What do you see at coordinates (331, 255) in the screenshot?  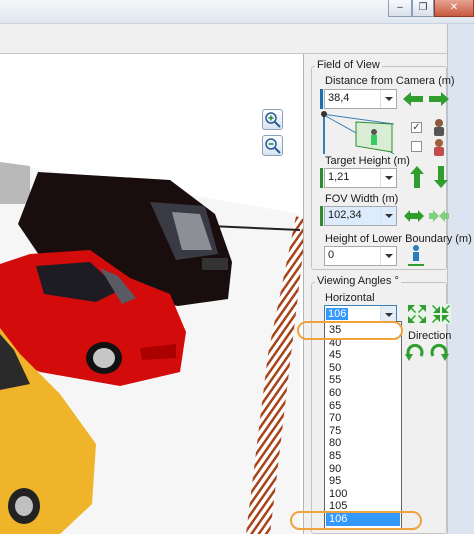 I see `lower-boundary-value: 0` at bounding box center [331, 255].